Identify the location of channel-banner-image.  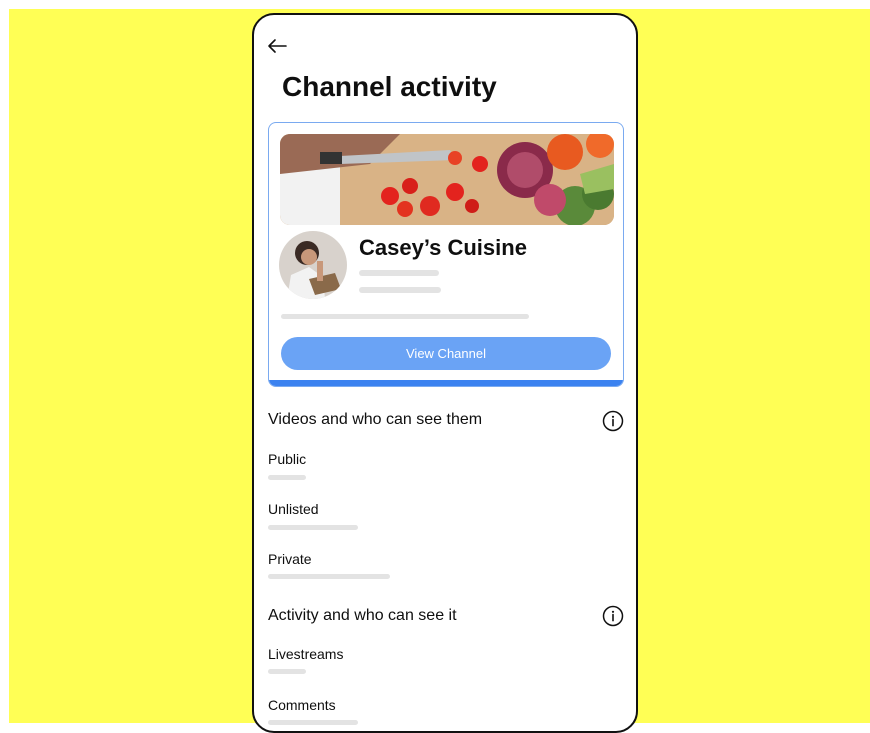
(447, 179).